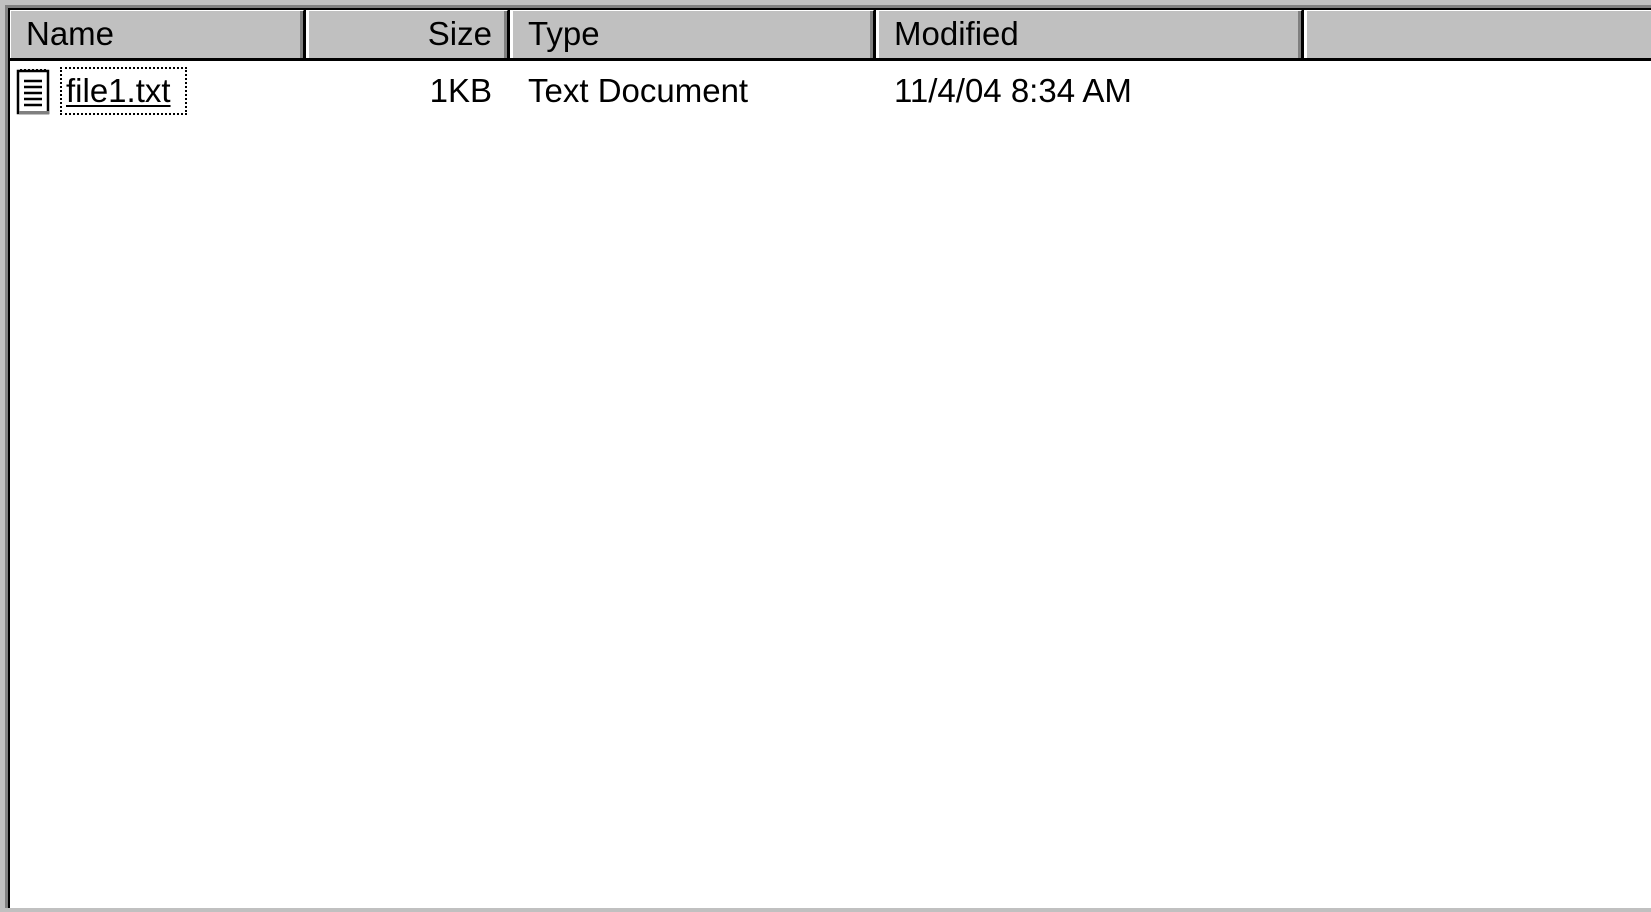  Describe the element at coordinates (408, 33) in the screenshot. I see `column-header-size: Size` at that location.